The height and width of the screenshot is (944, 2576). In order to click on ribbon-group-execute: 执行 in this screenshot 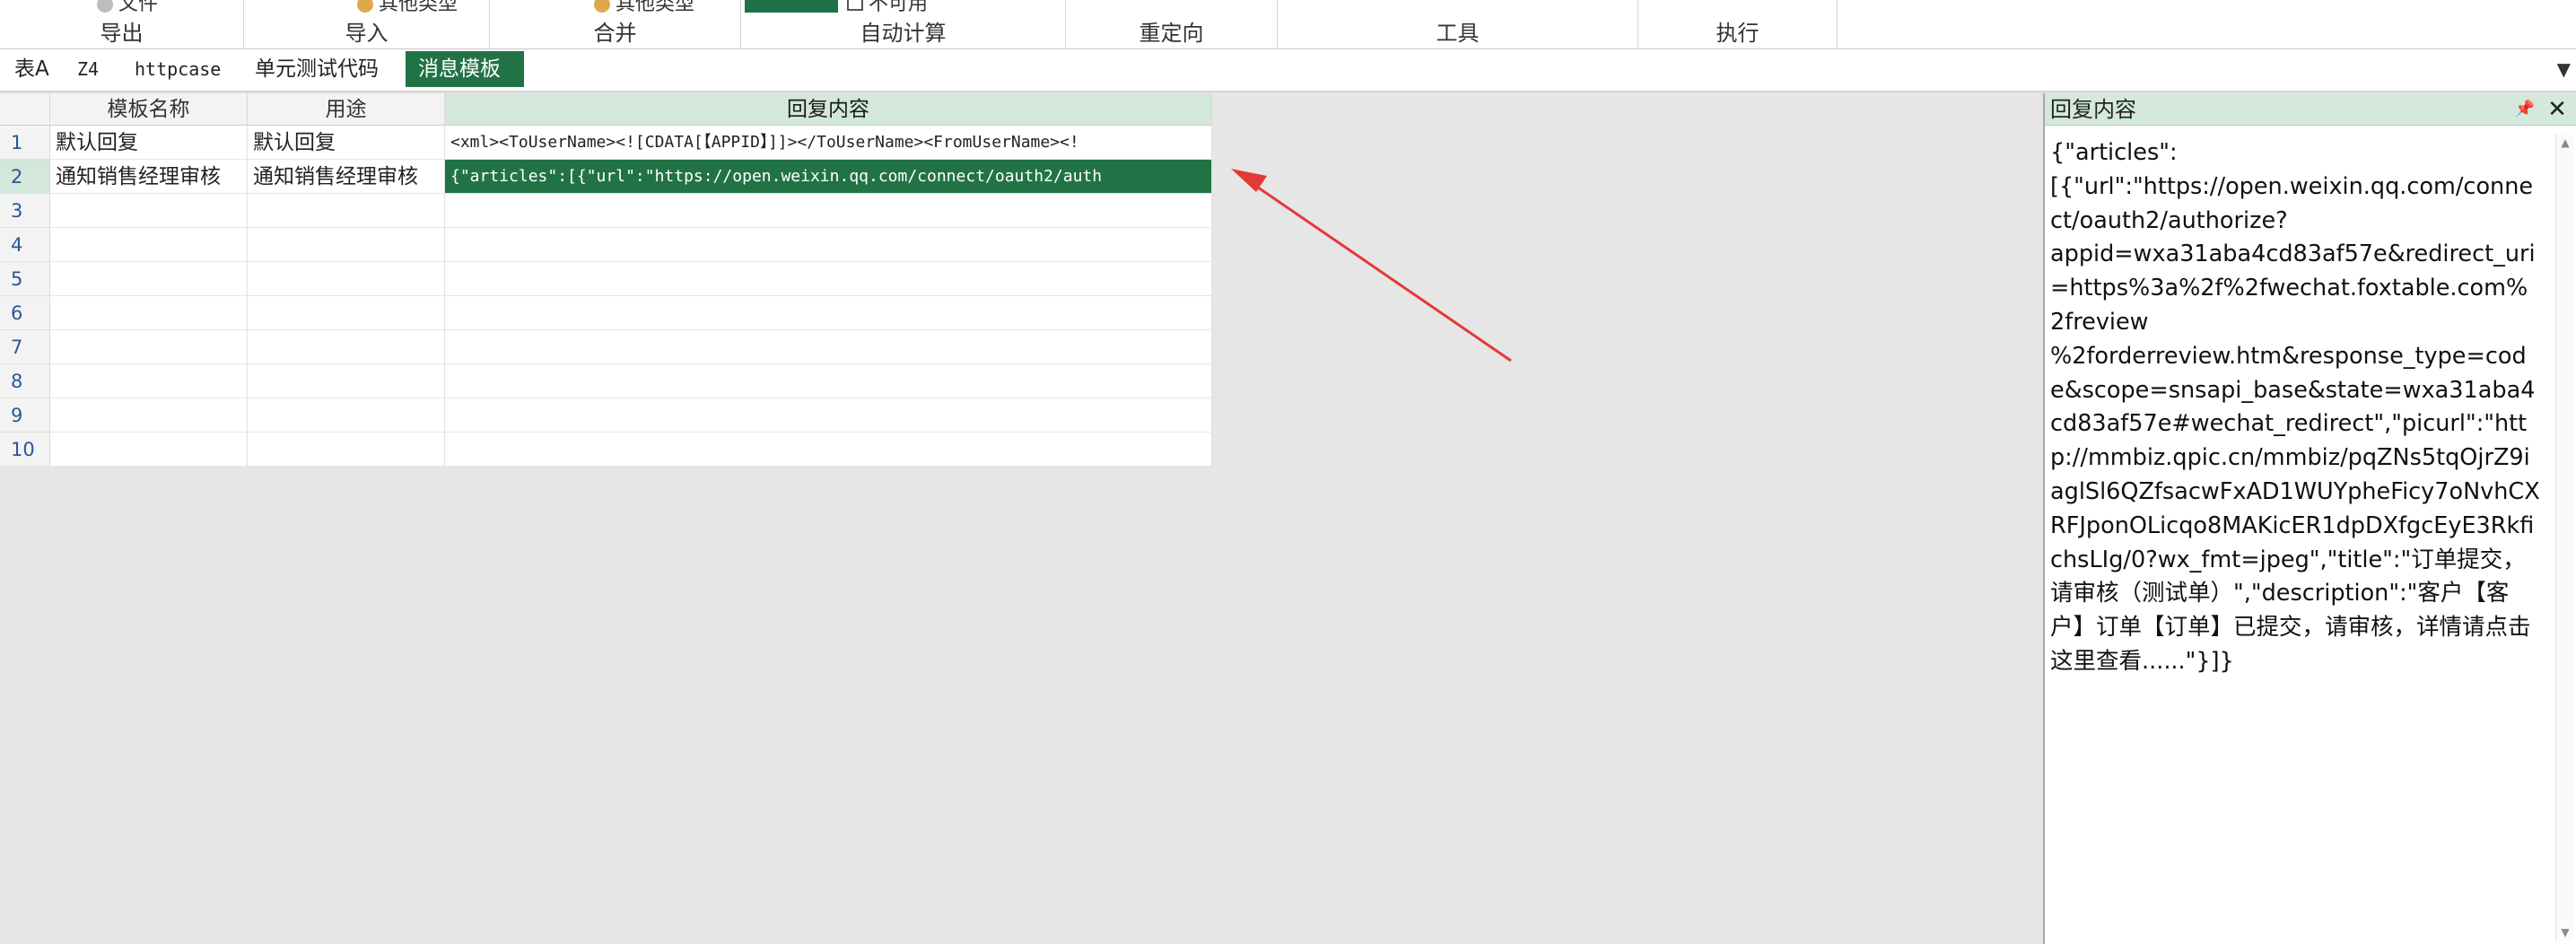, I will do `click(1738, 24)`.